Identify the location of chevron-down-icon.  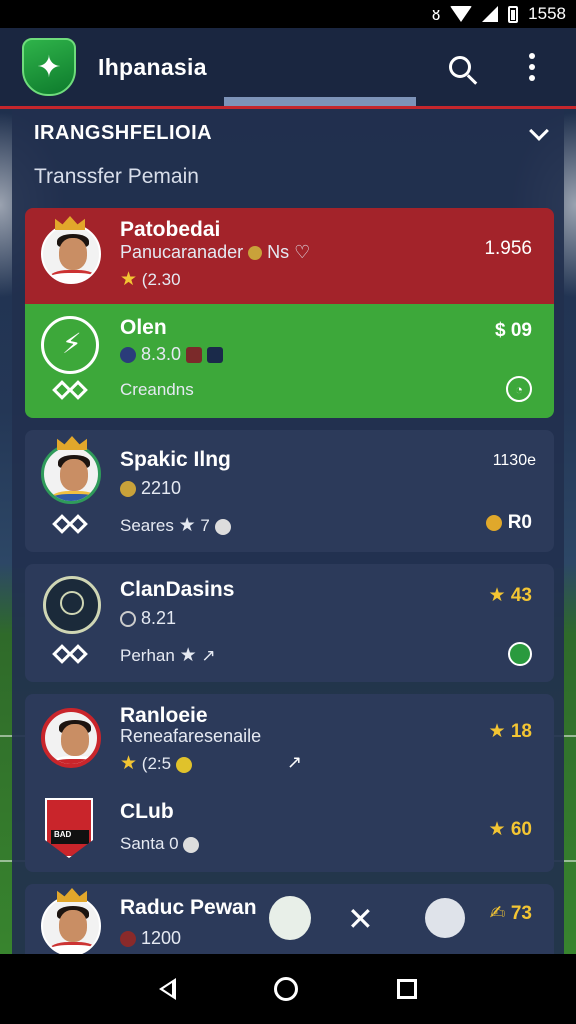
(539, 130).